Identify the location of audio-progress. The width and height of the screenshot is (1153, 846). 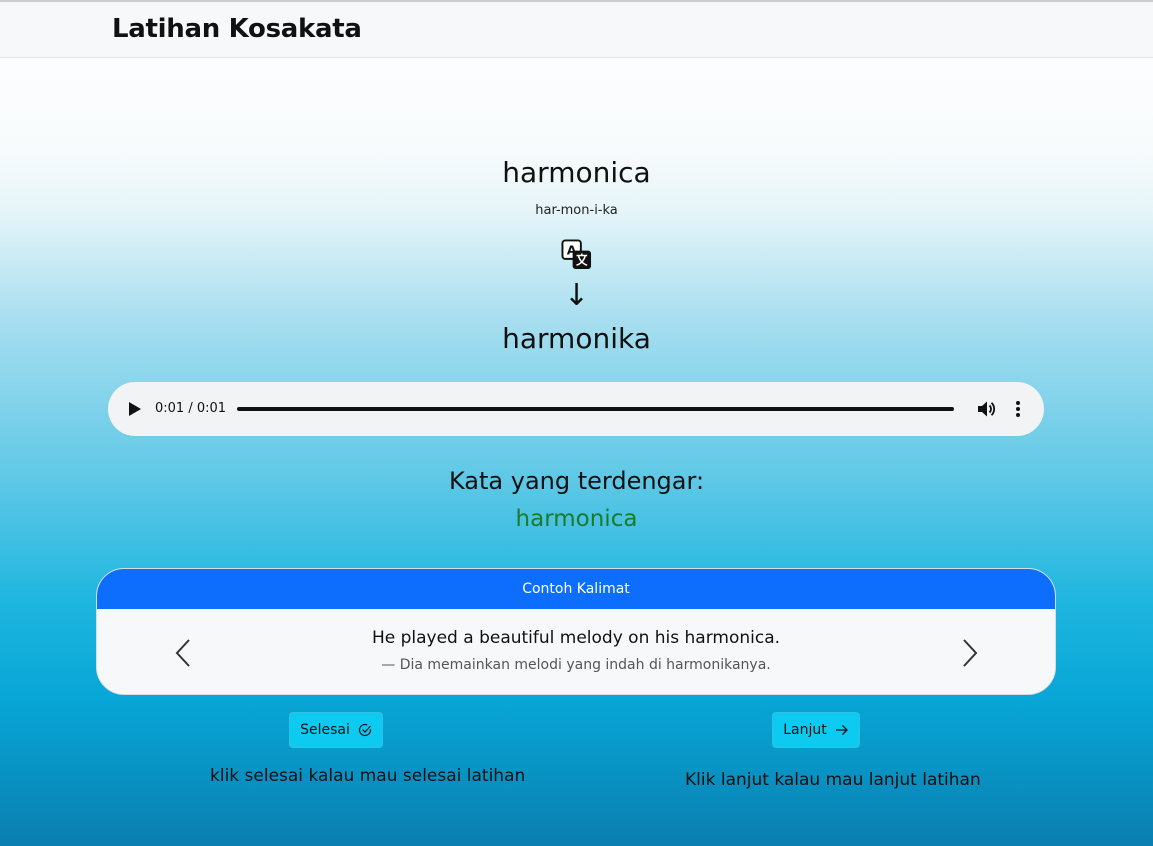
(595, 409).